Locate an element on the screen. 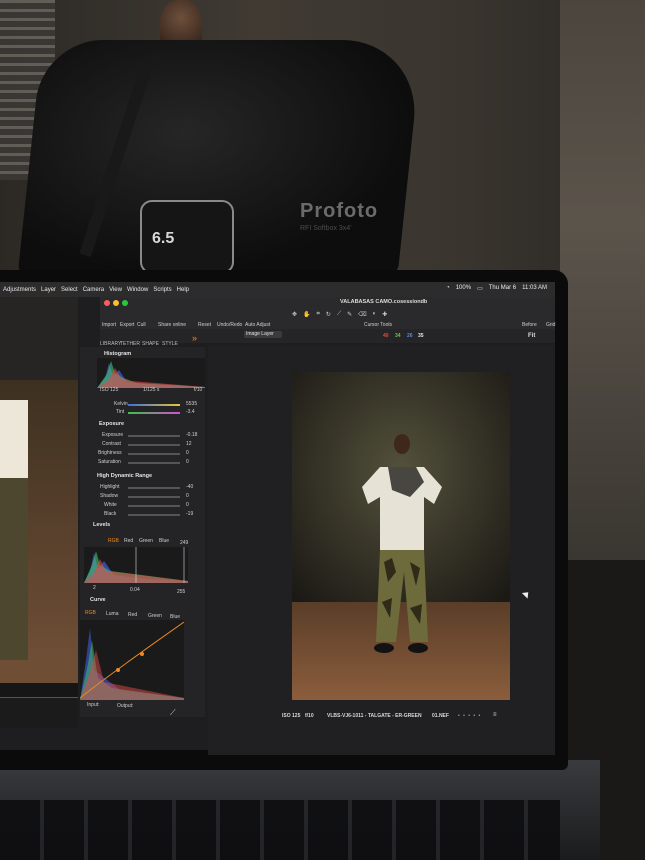 This screenshot has width=645, height=860. levels-title: Levels is located at coordinates (102, 525).